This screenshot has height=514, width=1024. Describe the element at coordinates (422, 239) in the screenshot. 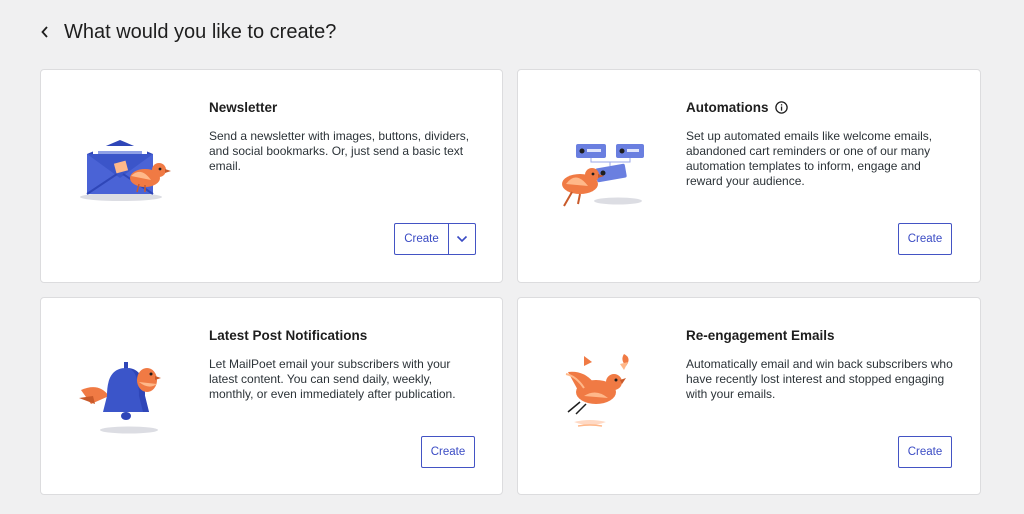

I see `newsletter-create-button: Create` at that location.